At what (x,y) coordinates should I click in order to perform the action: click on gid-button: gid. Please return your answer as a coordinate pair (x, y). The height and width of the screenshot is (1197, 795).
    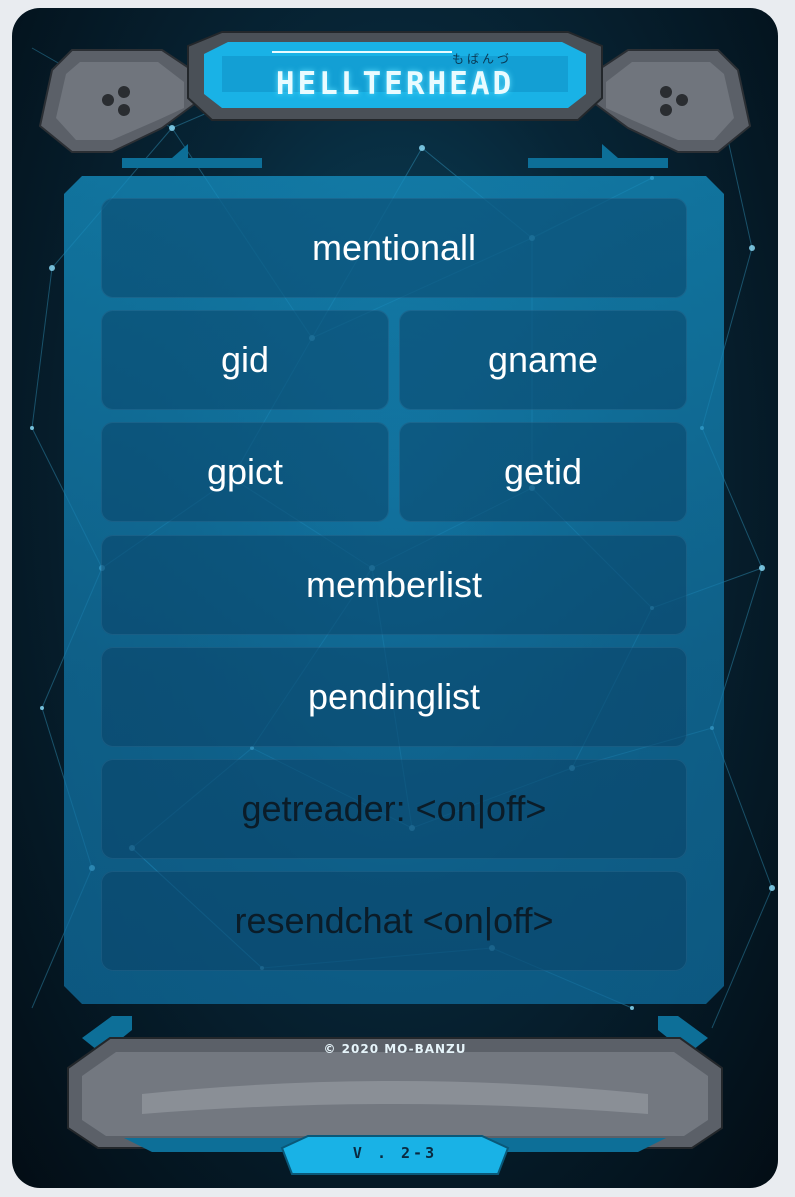
    Looking at the image, I should click on (245, 360).